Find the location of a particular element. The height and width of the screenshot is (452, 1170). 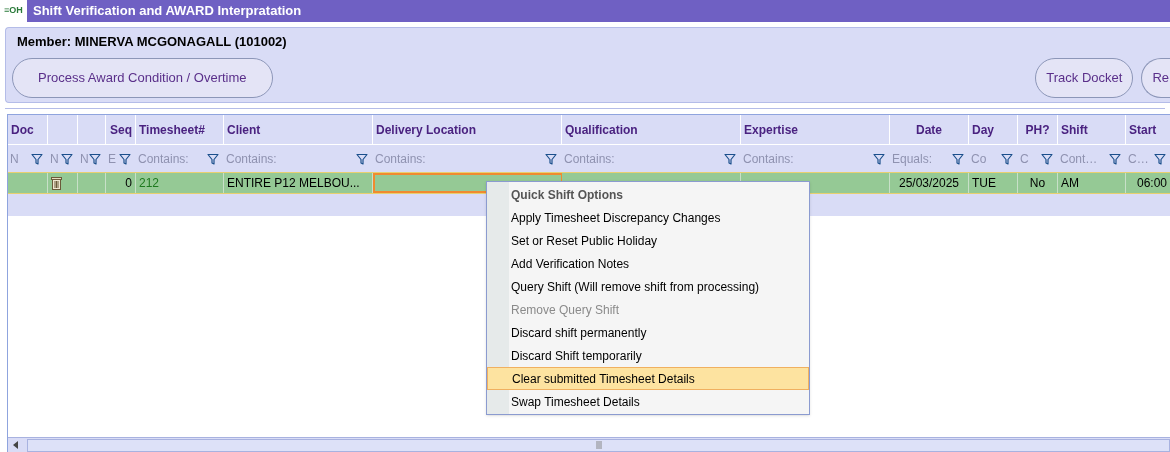

table-cell-text: 0 is located at coordinates (128, 183).